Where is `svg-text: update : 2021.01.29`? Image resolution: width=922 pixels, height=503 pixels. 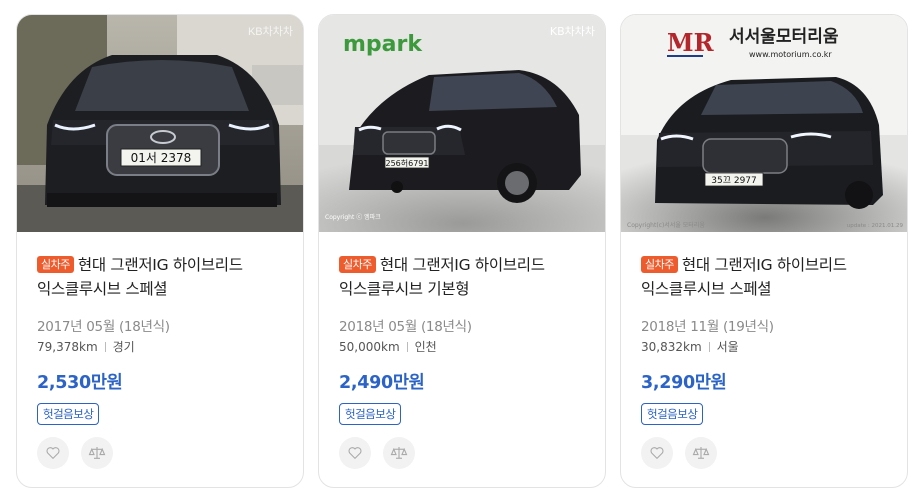 svg-text: update : 2021.01.29 is located at coordinates (875, 226).